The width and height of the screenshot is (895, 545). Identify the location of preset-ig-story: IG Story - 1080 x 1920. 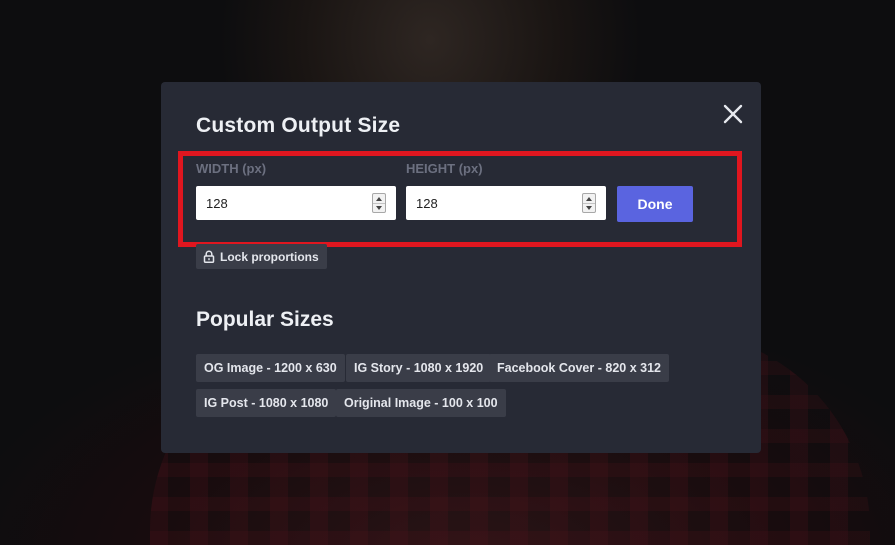
(419, 368).